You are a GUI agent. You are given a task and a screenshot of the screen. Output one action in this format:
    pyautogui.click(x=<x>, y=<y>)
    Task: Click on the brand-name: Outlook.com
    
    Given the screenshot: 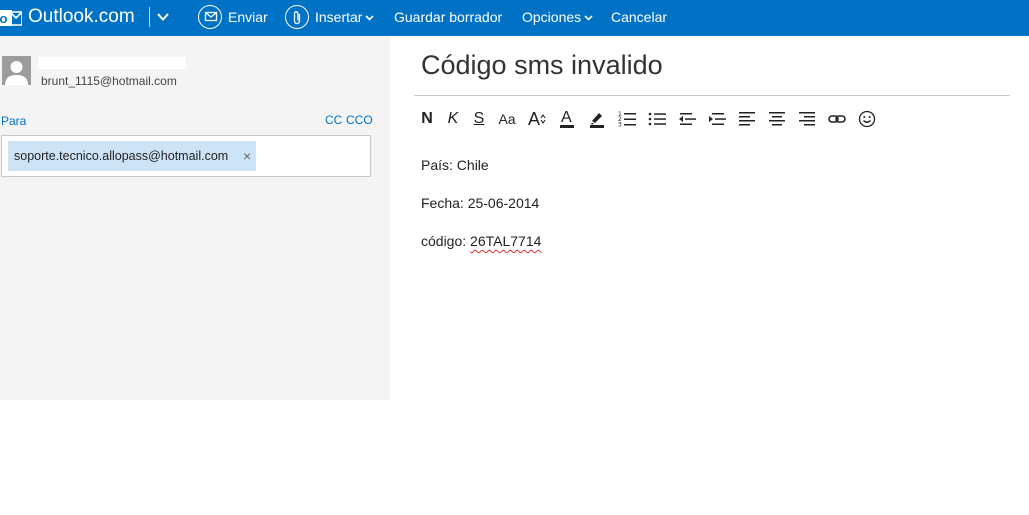 What is the action you would take?
    pyautogui.click(x=81, y=16)
    